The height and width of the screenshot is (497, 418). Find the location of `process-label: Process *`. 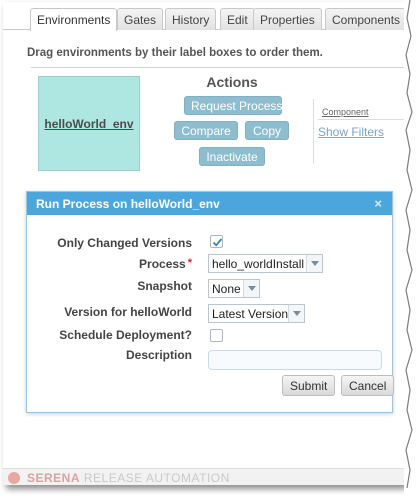

process-label: Process * is located at coordinates (165, 264).